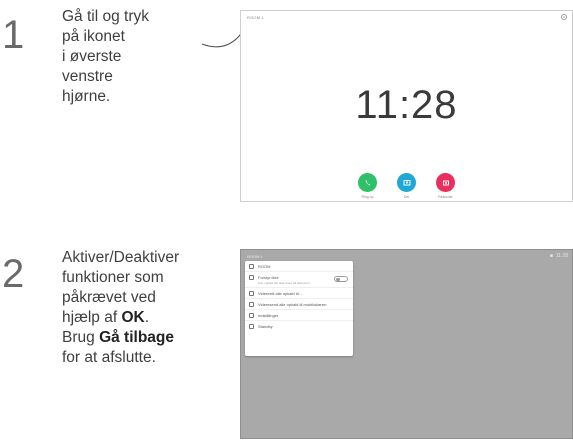 This screenshot has width=573, height=445. Describe the element at coordinates (113, 277) in the screenshot. I see `step-2-line-2: funktioner som` at that location.